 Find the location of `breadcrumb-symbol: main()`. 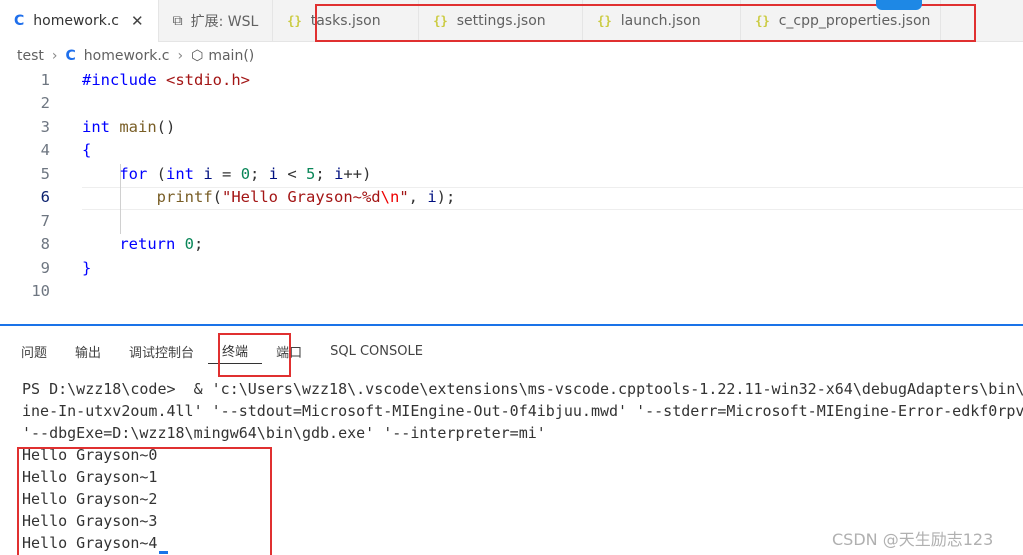

breadcrumb-symbol: main() is located at coordinates (231, 56).